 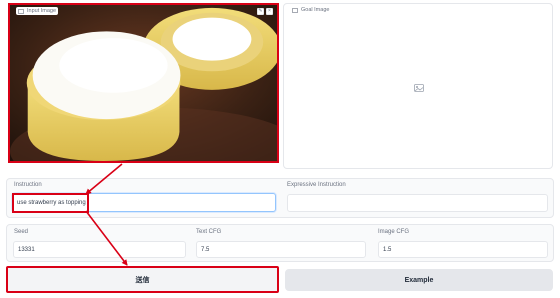 I want to click on input-image-label: Input Image, so click(x=37, y=11).